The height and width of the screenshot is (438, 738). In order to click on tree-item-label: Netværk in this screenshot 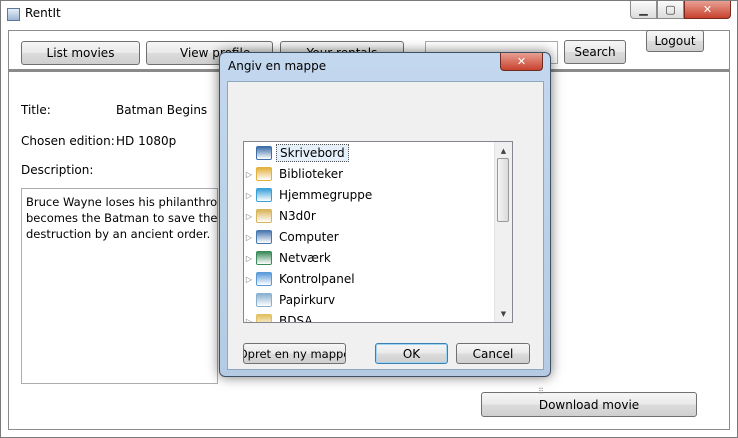, I will do `click(305, 258)`.